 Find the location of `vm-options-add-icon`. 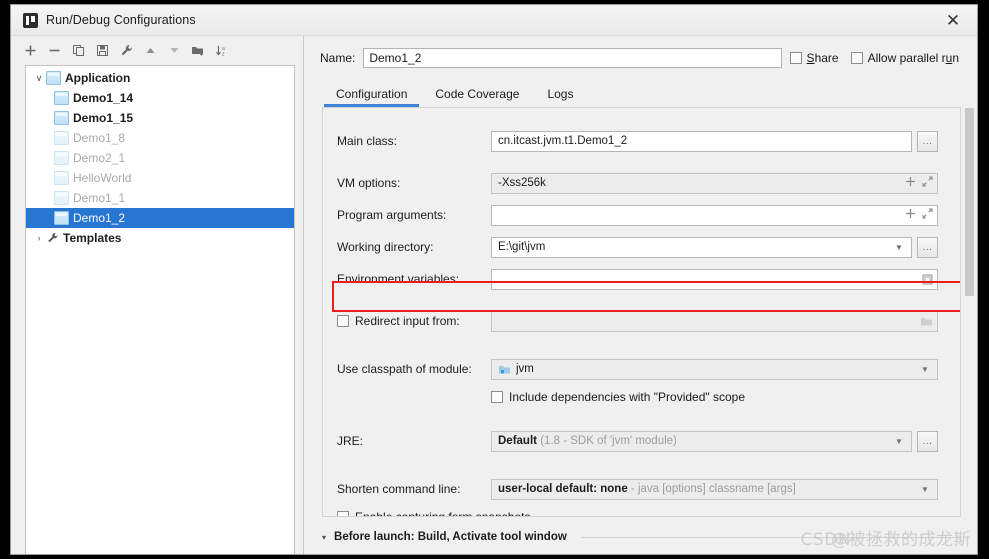

vm-options-add-icon is located at coordinates (910, 183).